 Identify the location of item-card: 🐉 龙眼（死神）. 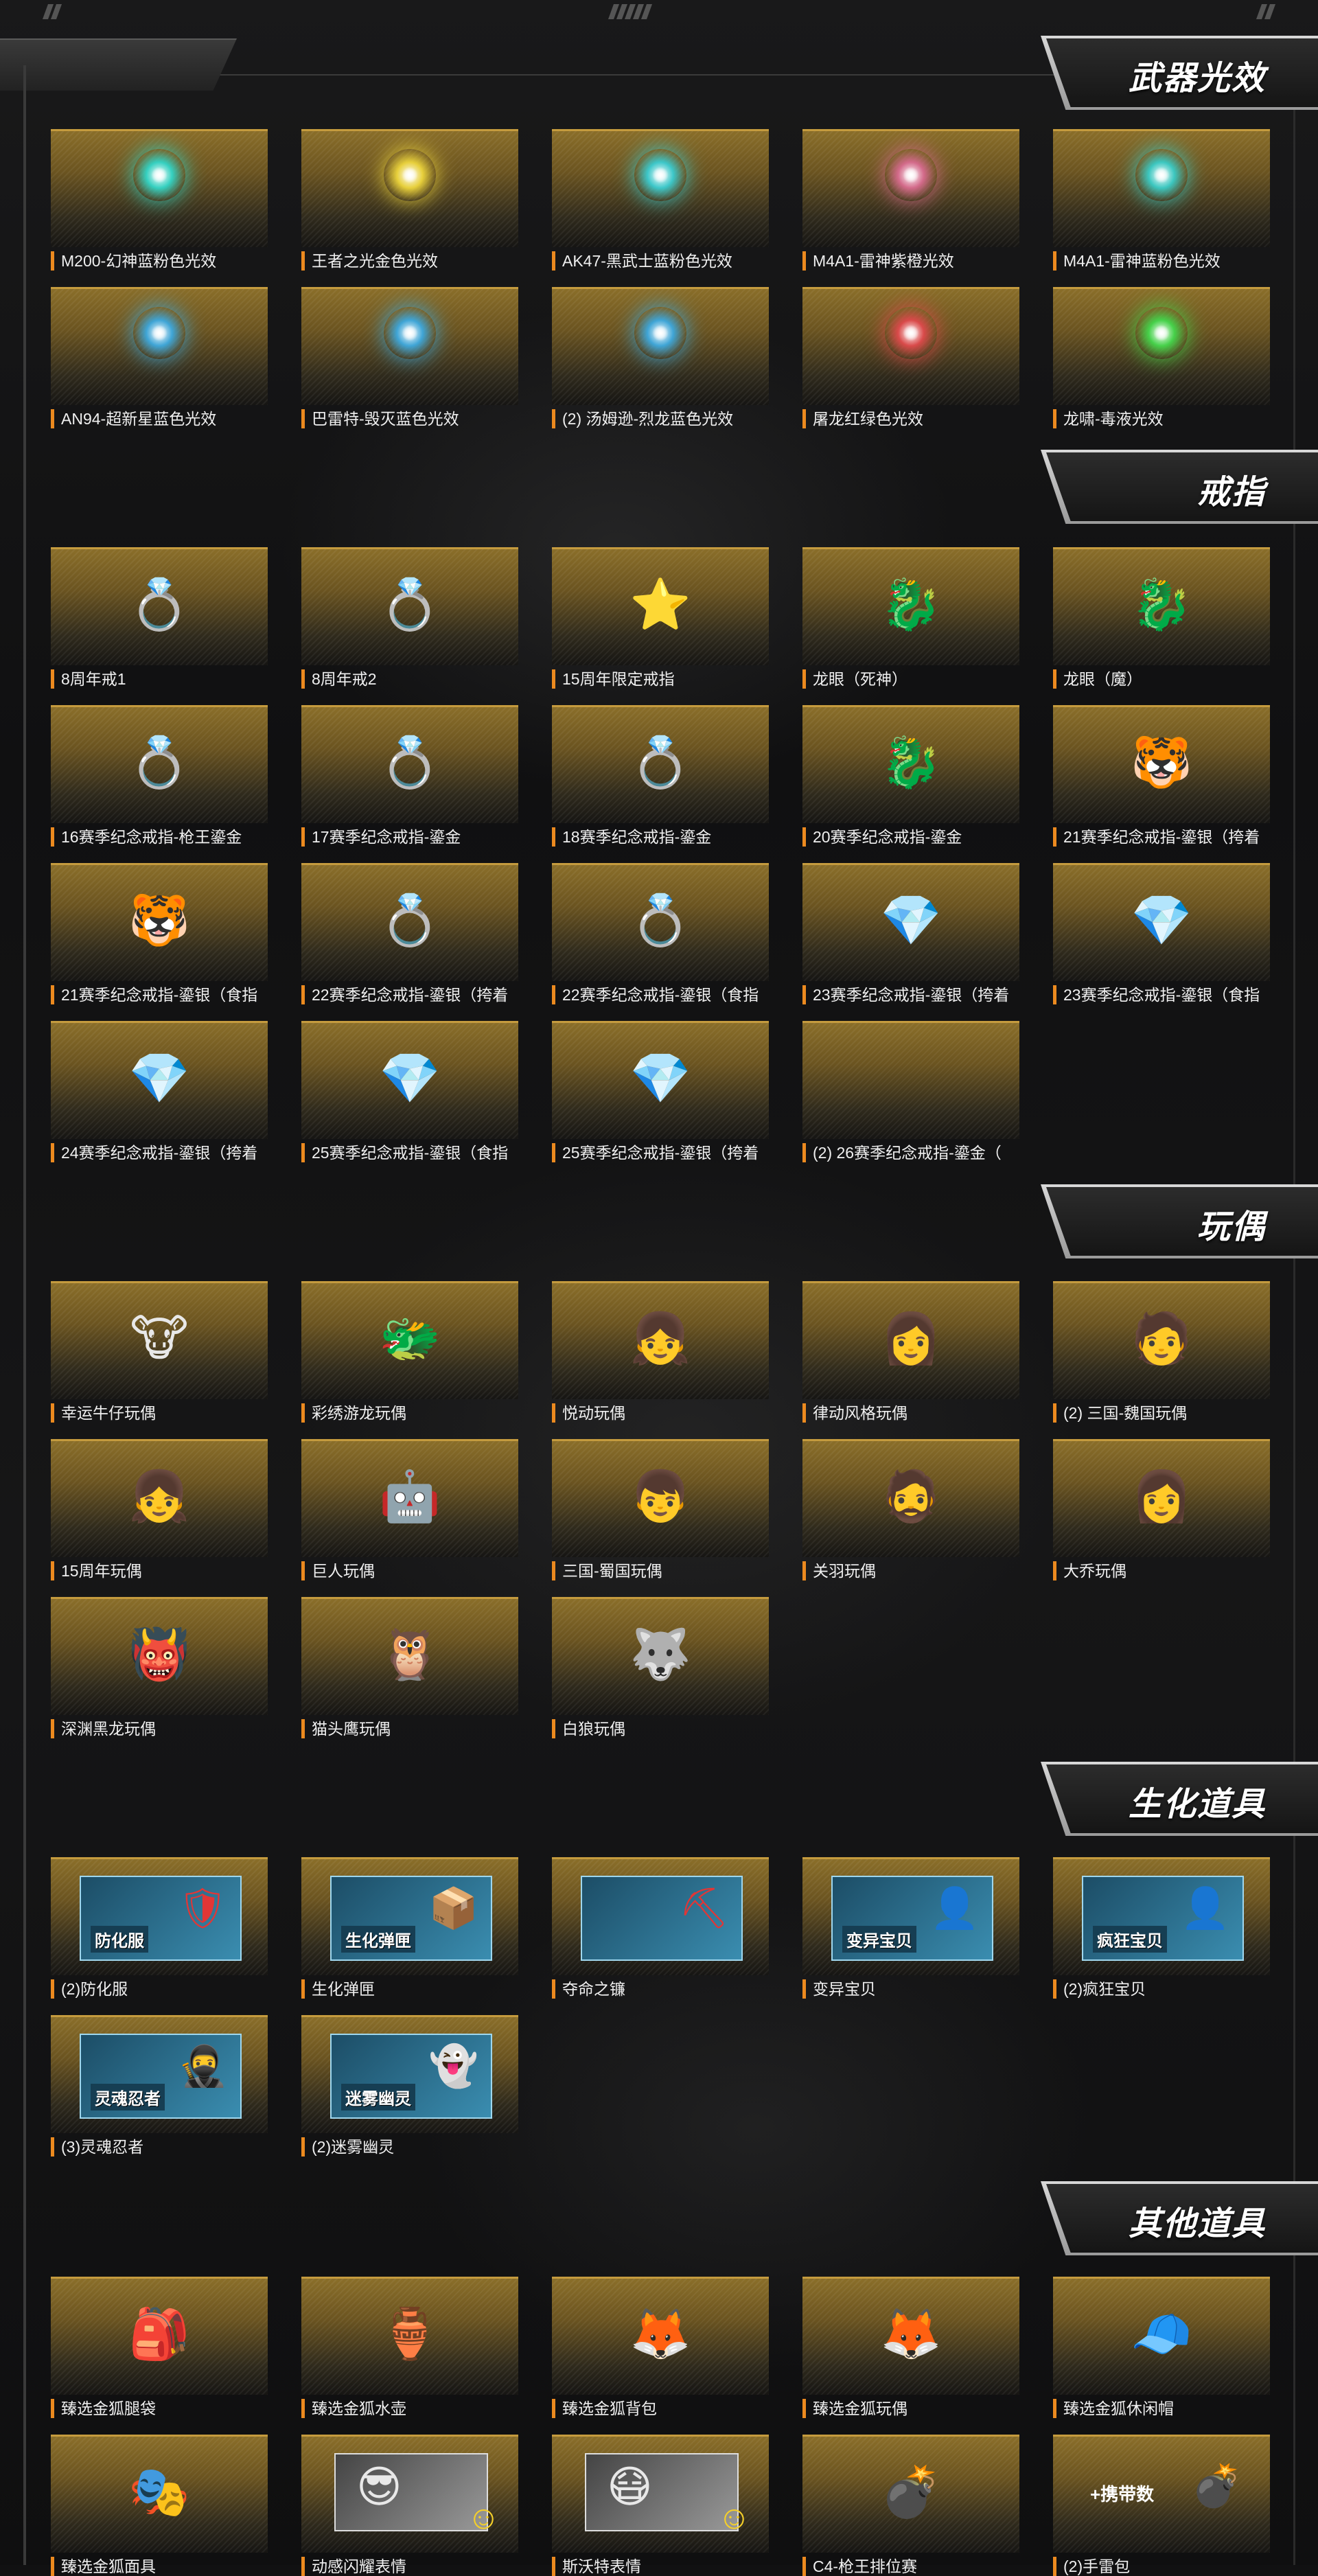
(910, 618).